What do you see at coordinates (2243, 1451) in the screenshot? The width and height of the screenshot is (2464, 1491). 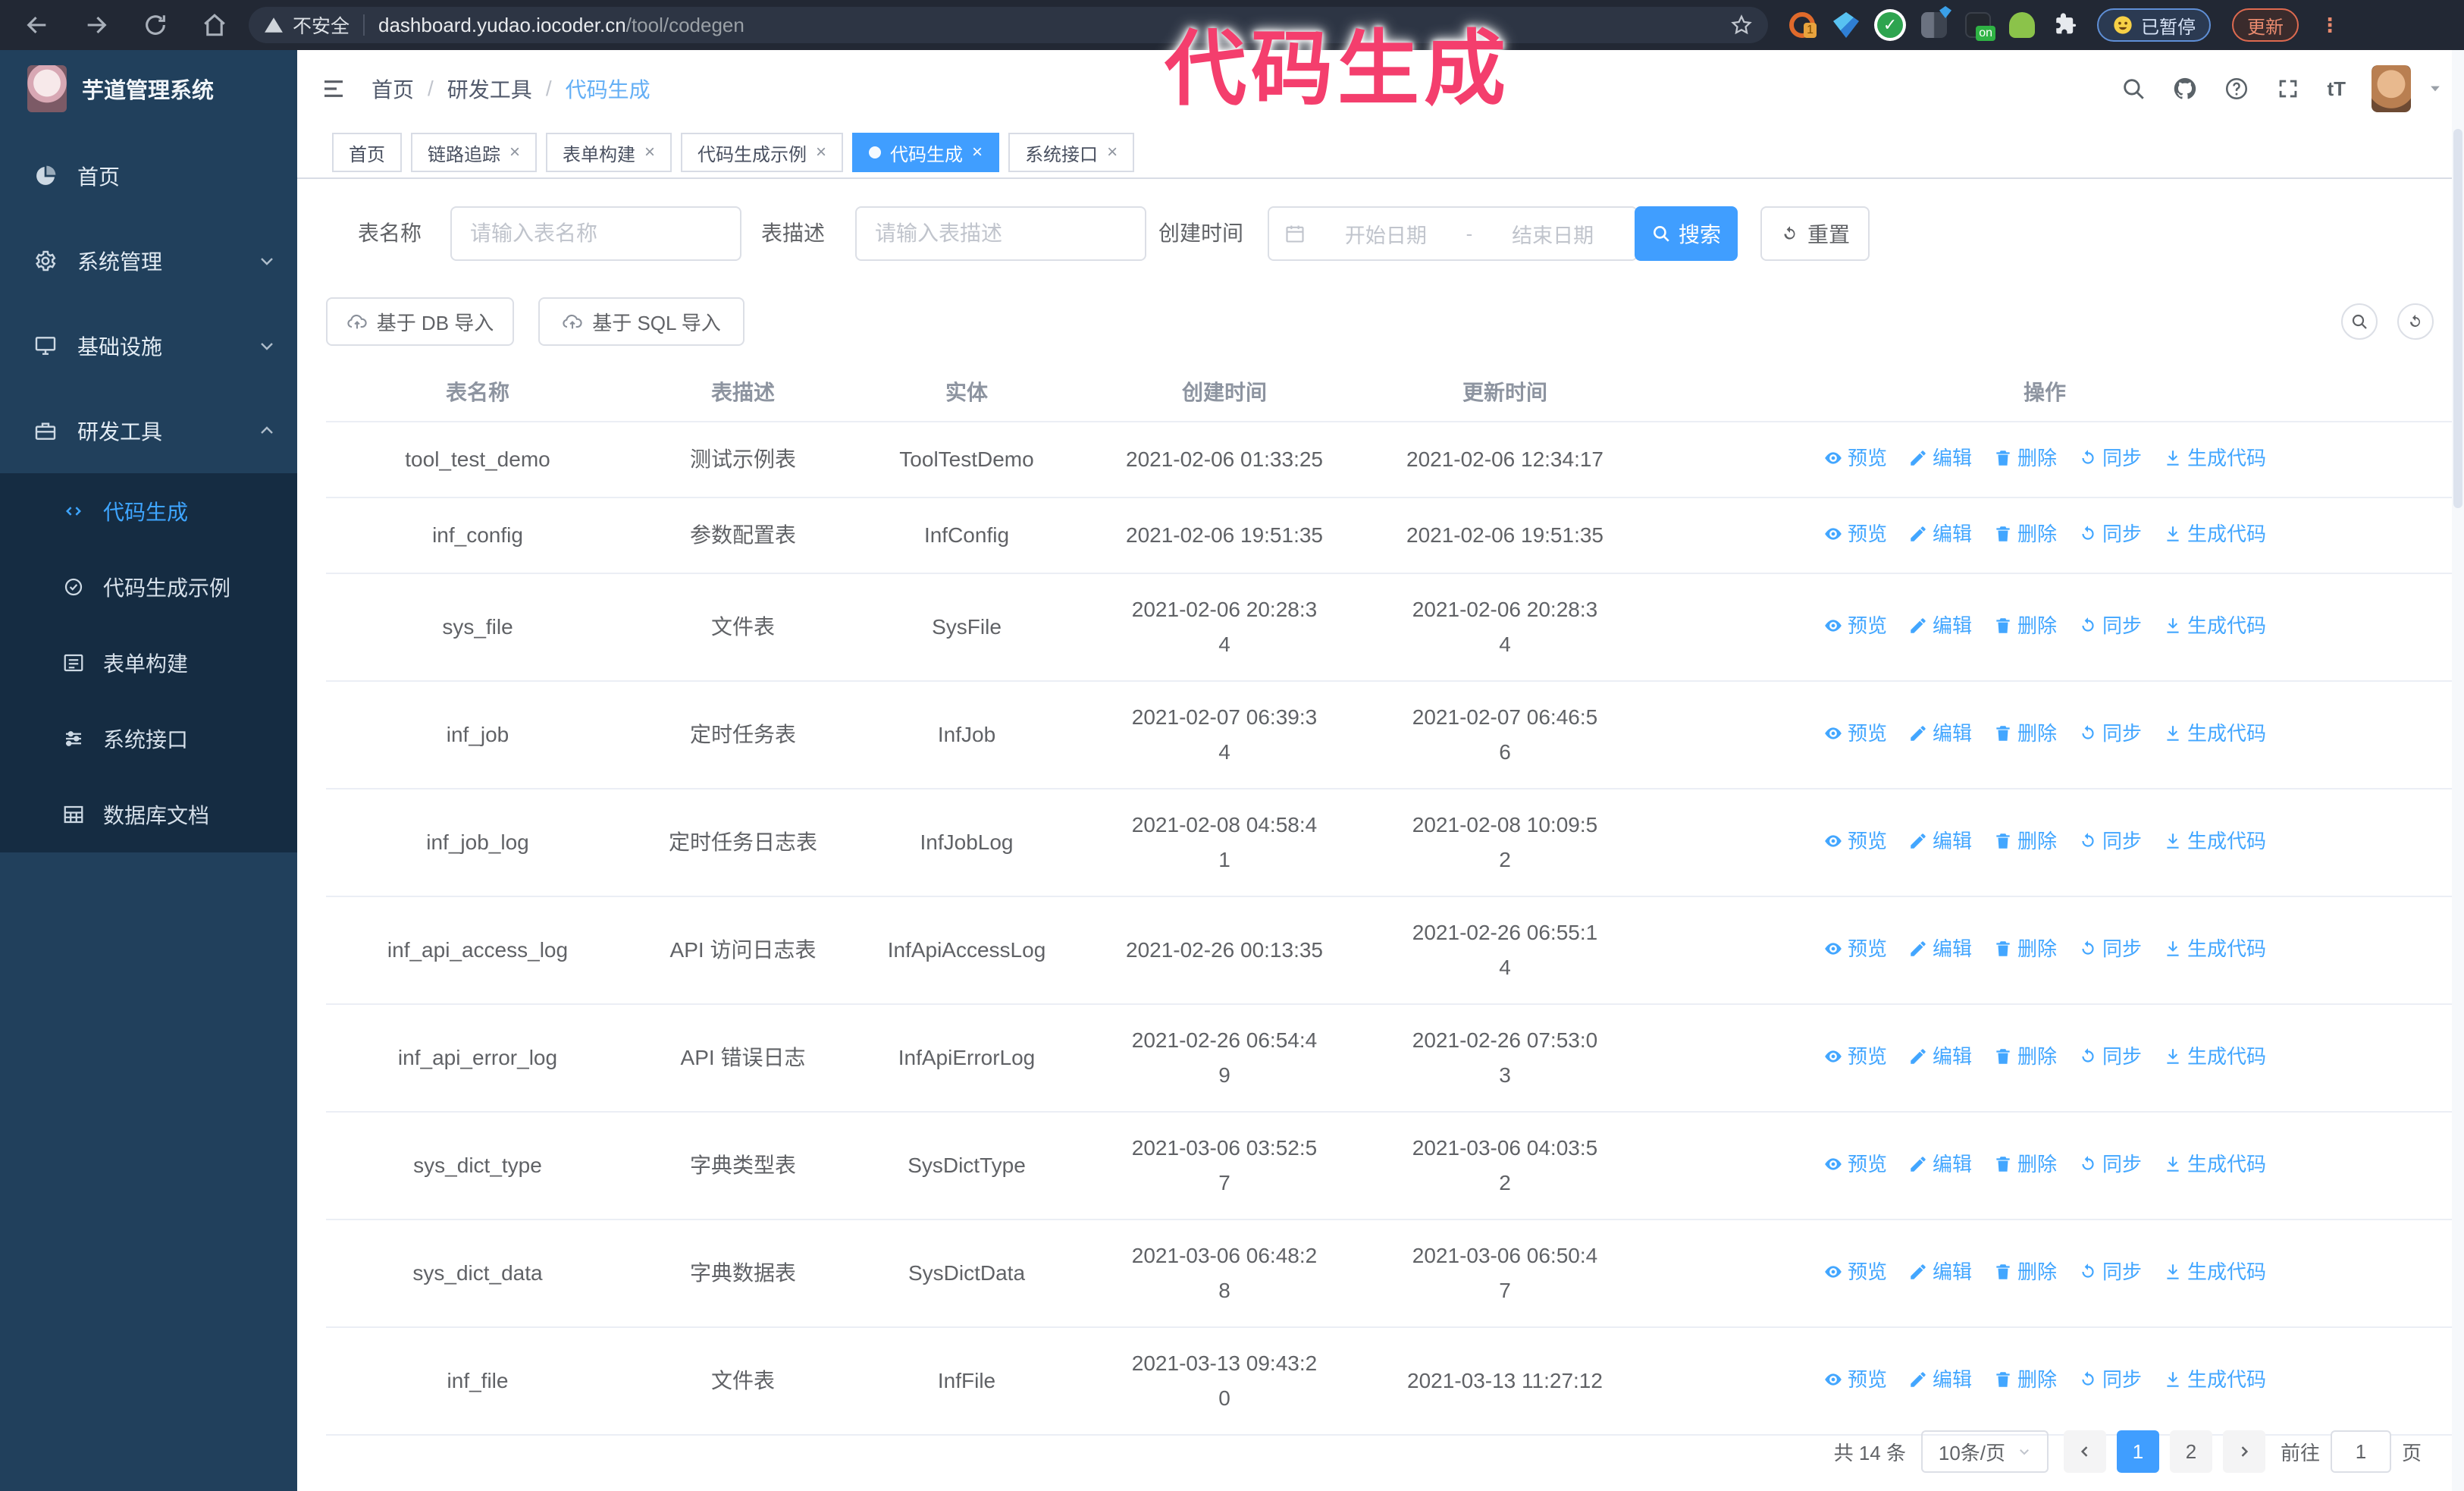 I see `next-page-button` at bounding box center [2243, 1451].